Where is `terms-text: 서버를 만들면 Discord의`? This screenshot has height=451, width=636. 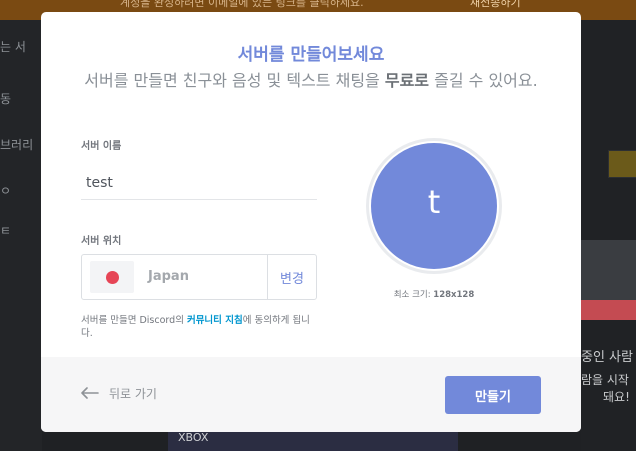 terms-text: 서버를 만들면 Discord의 is located at coordinates (134, 320).